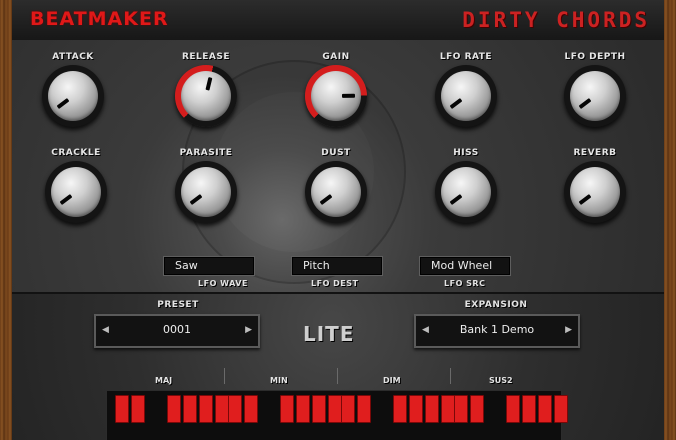 The image size is (676, 440). I want to click on chord-label-sus2: SUS2, so click(501, 380).